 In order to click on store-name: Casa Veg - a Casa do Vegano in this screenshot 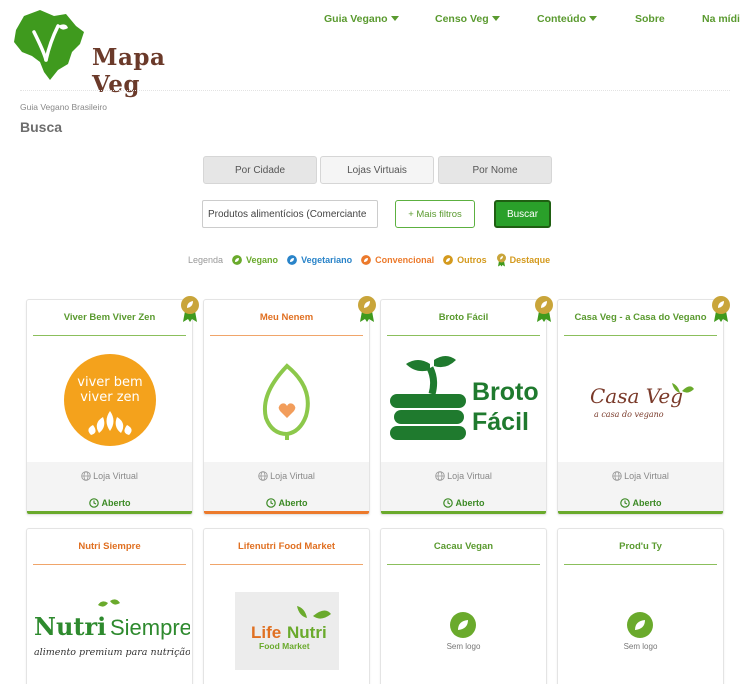, I will do `click(640, 317)`.